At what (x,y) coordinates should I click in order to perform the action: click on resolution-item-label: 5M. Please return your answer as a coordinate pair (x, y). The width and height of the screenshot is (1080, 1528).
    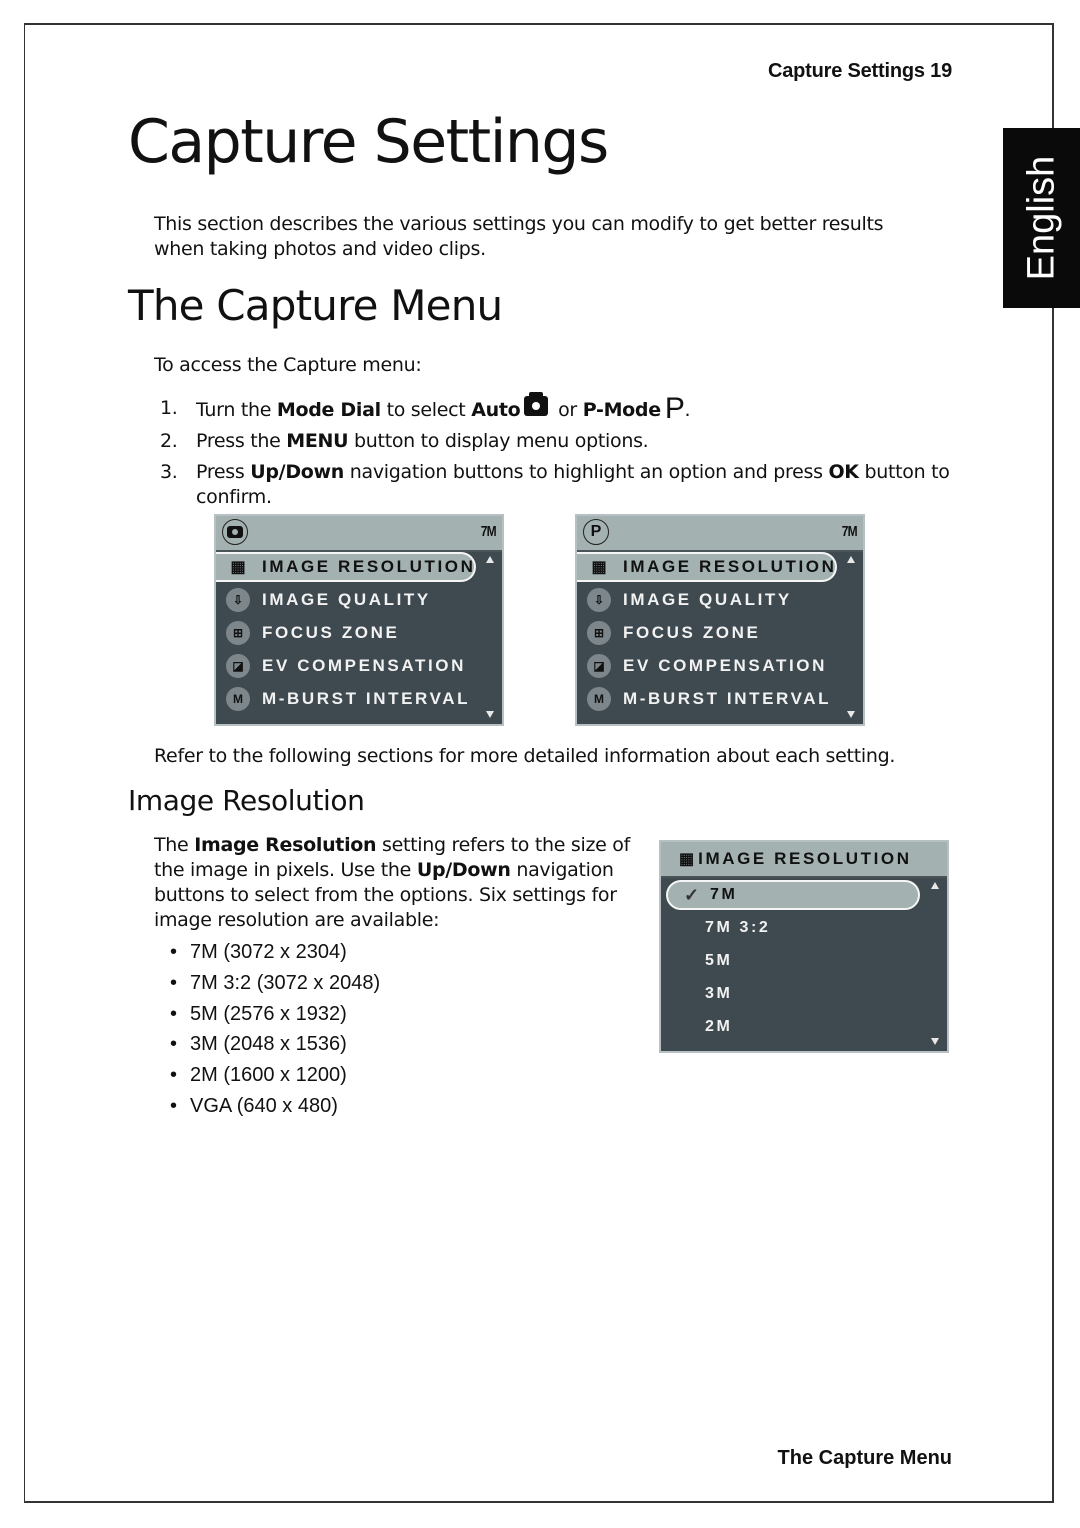
    Looking at the image, I should click on (719, 960).